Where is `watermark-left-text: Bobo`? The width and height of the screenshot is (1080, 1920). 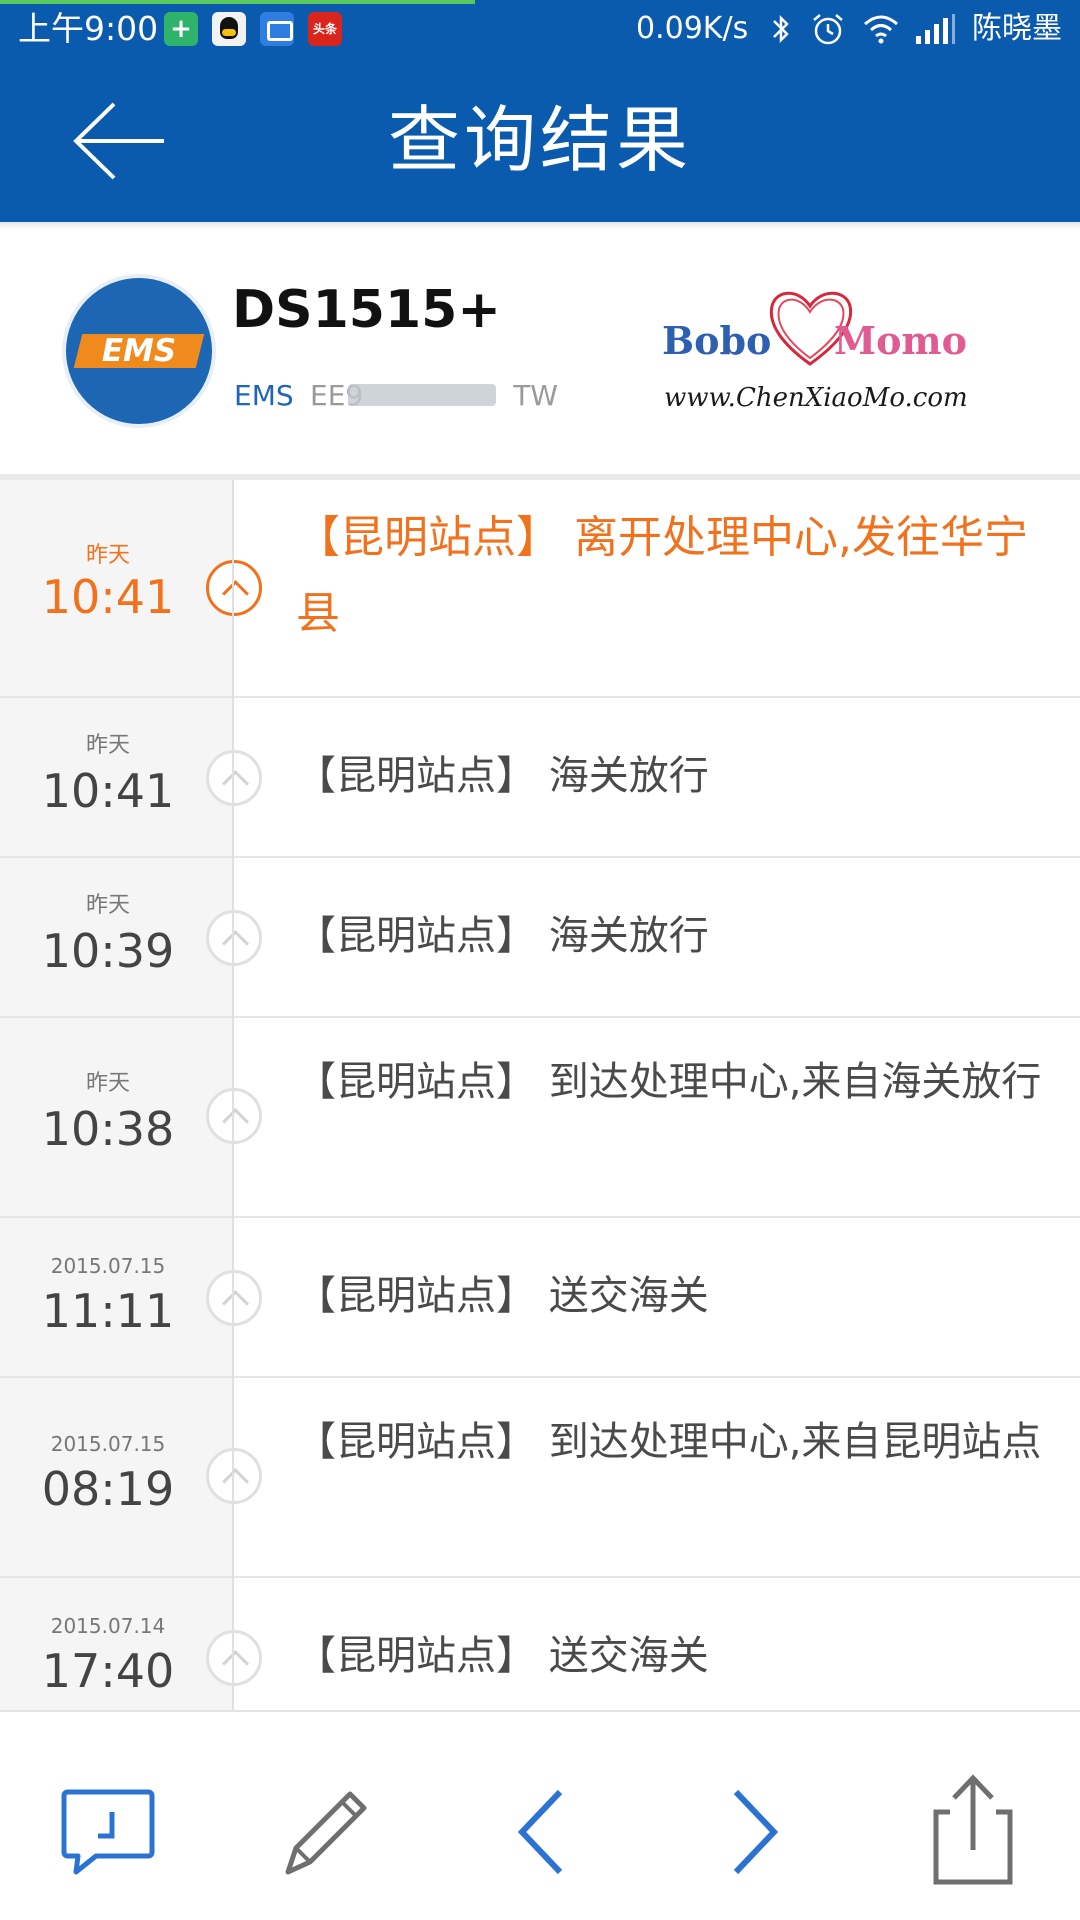 watermark-left-text: Bobo is located at coordinates (717, 340).